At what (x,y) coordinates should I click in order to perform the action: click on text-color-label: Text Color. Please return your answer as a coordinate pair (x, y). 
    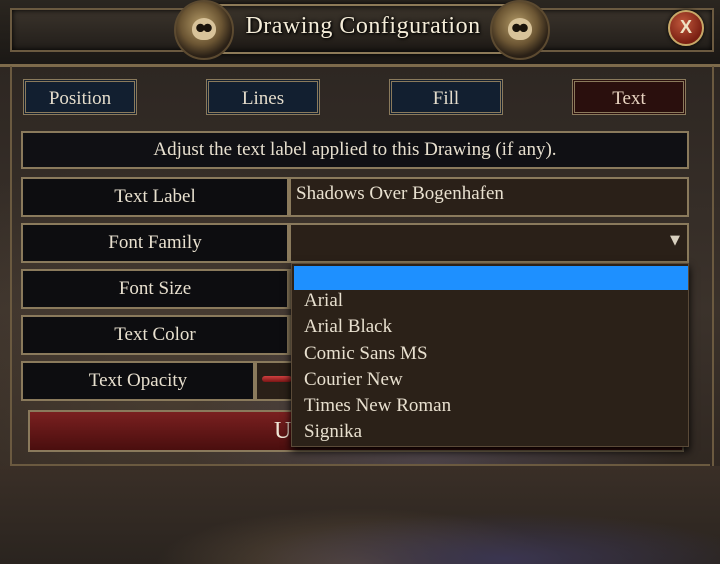
    Looking at the image, I should click on (155, 335).